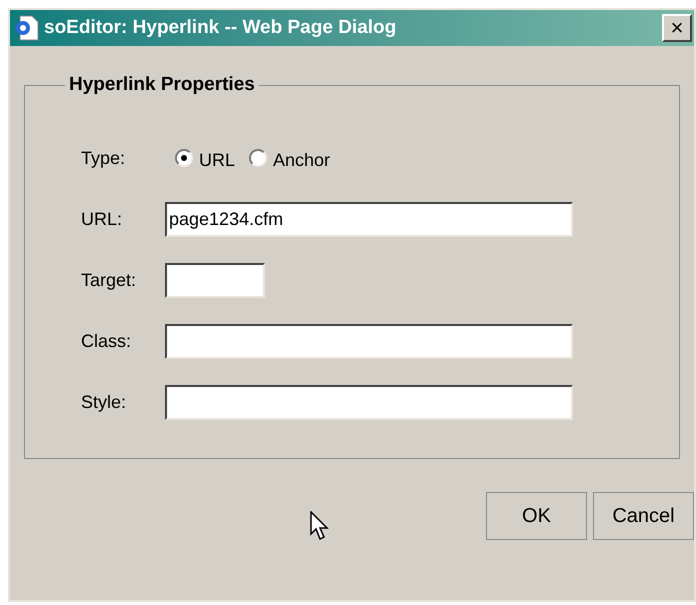 This screenshot has height=605, width=696. Describe the element at coordinates (27, 28) in the screenshot. I see `page-icon` at that location.